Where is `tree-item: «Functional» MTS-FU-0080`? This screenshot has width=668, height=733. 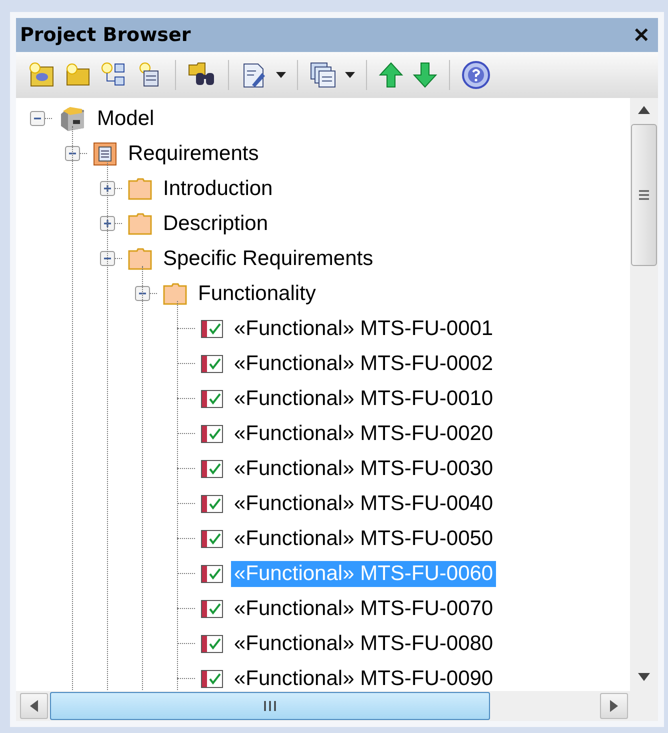
tree-item: «Functional» MTS-FU-0080 is located at coordinates (363, 643).